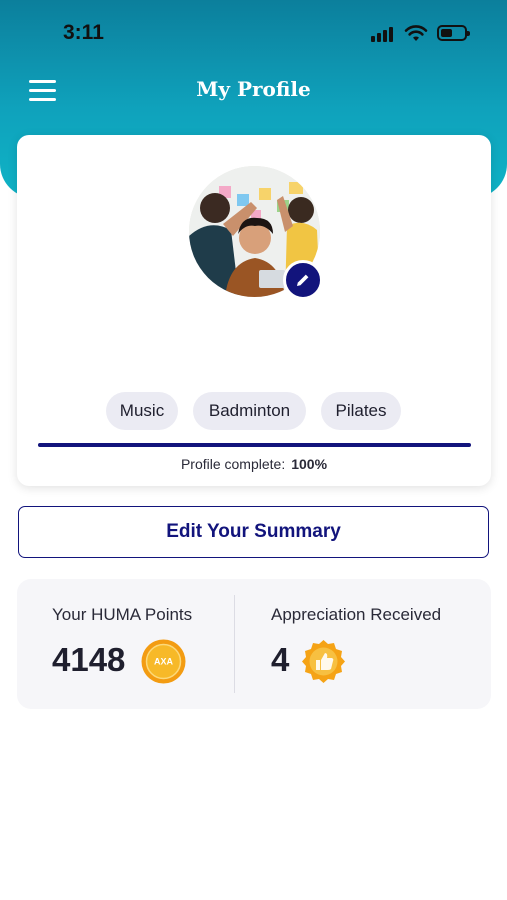 This screenshot has width=507, height=900. Describe the element at coordinates (253, 89) in the screenshot. I see `page-title: My Profile` at that location.